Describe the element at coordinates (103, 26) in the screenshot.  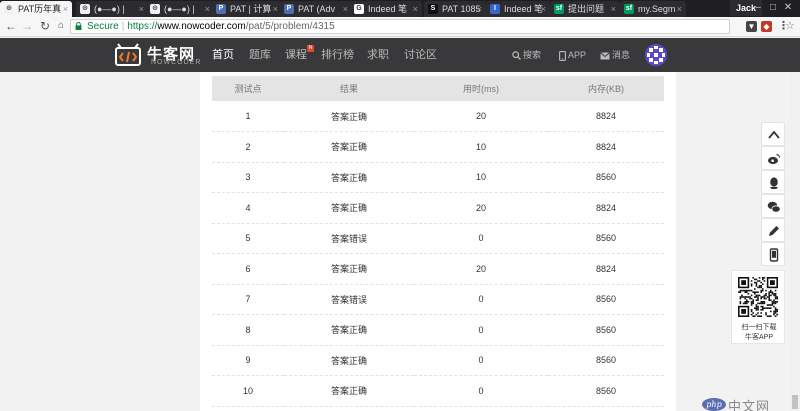
I see `secure-label: Secure` at that location.